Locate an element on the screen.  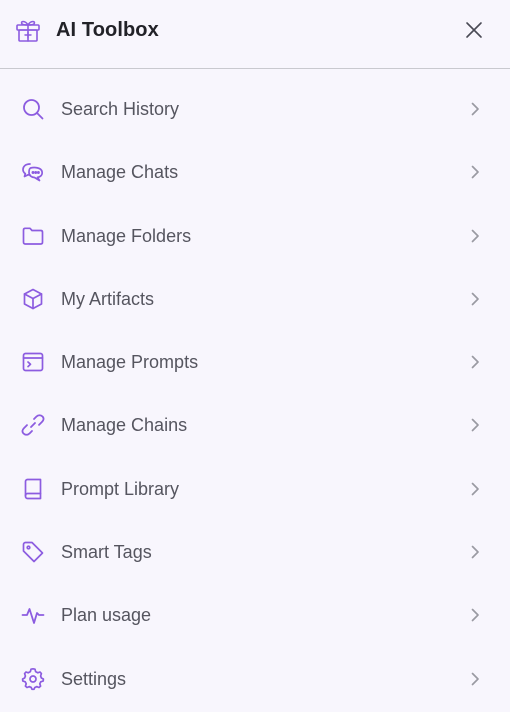
panel-header: AI Toolbox is located at coordinates (255, 34).